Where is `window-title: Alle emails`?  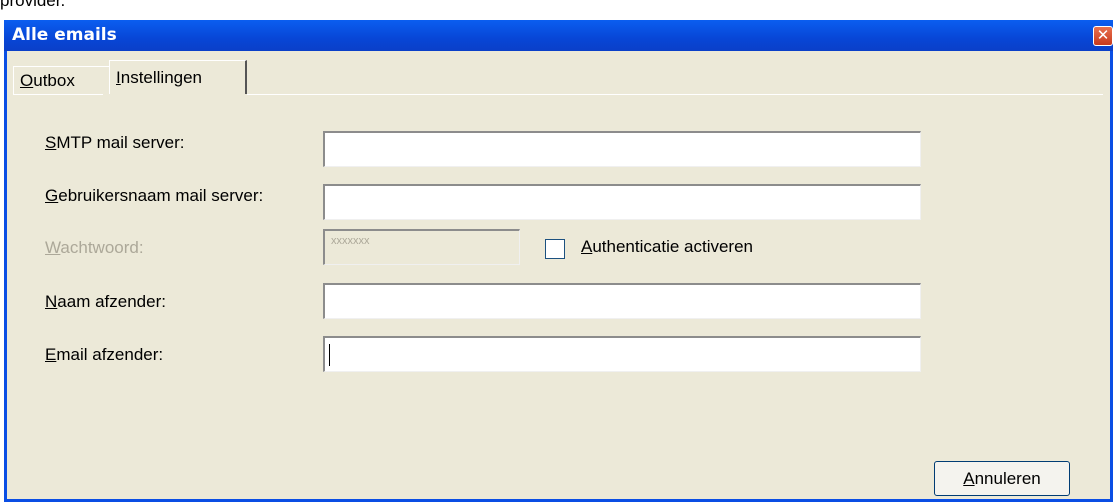
window-title: Alle emails is located at coordinates (64, 35).